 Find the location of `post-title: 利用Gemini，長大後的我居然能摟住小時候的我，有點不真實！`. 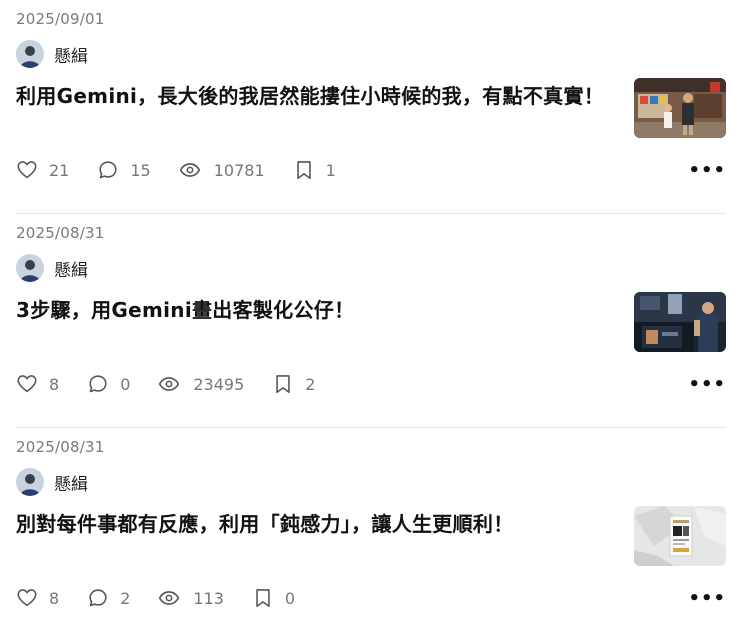

post-title: 利用Gemini，長大後的我居然能摟住小時候的我，有點不真實！ is located at coordinates (312, 96).